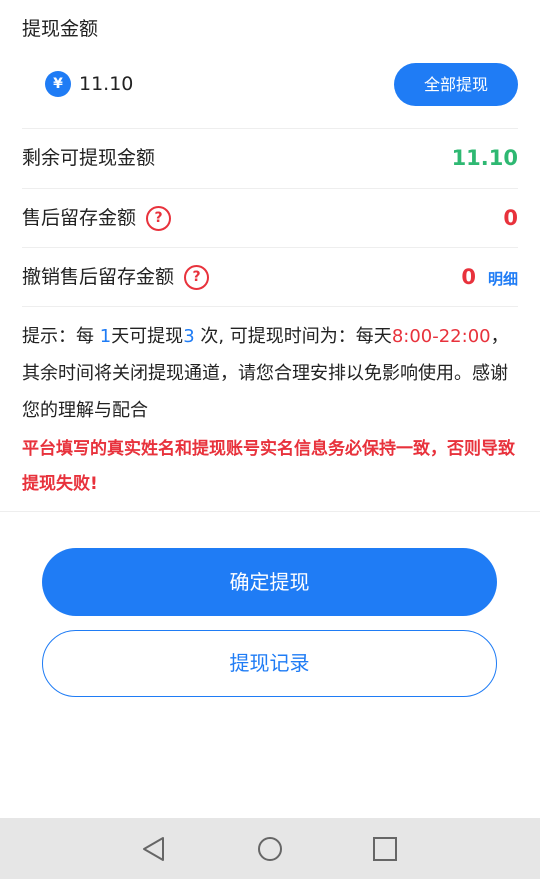 The image size is (540, 879). I want to click on back-icon, so click(154, 849).